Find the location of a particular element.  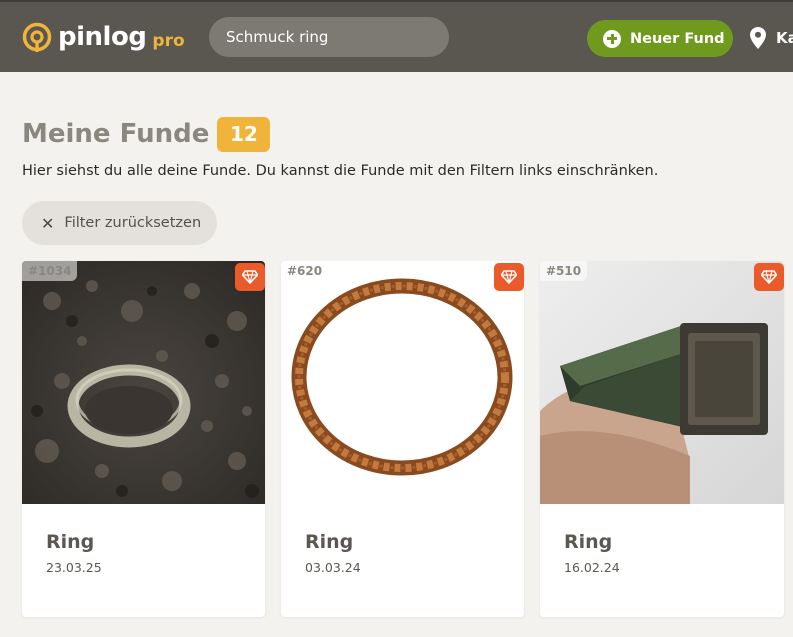

top-header: pinlog pro Schmuck ring Neuer Fund Karte is located at coordinates (396, 36).